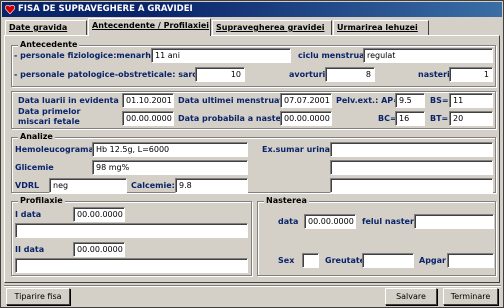 Image resolution: width=504 pixels, height=308 pixels. Describe the element at coordinates (41, 200) in the screenshot. I see `profilaxie-title: Profilaxie` at that location.